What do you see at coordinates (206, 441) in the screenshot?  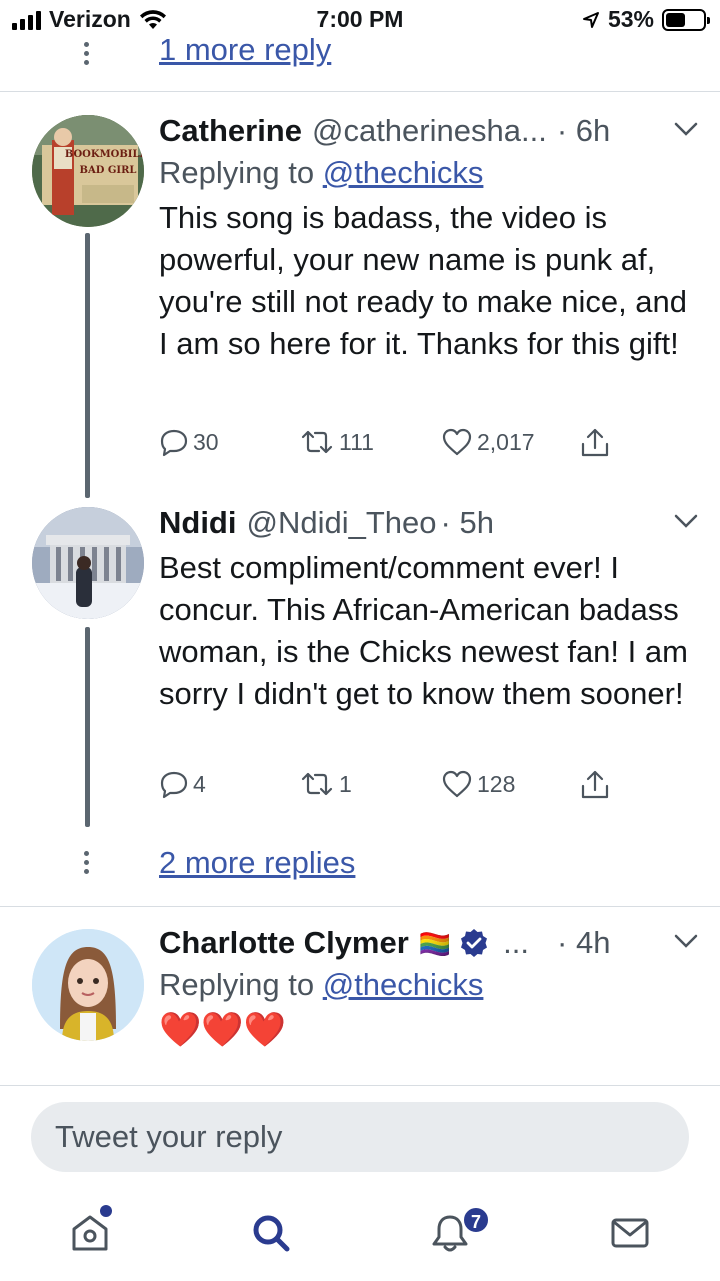 I see `reply-count: 30` at bounding box center [206, 441].